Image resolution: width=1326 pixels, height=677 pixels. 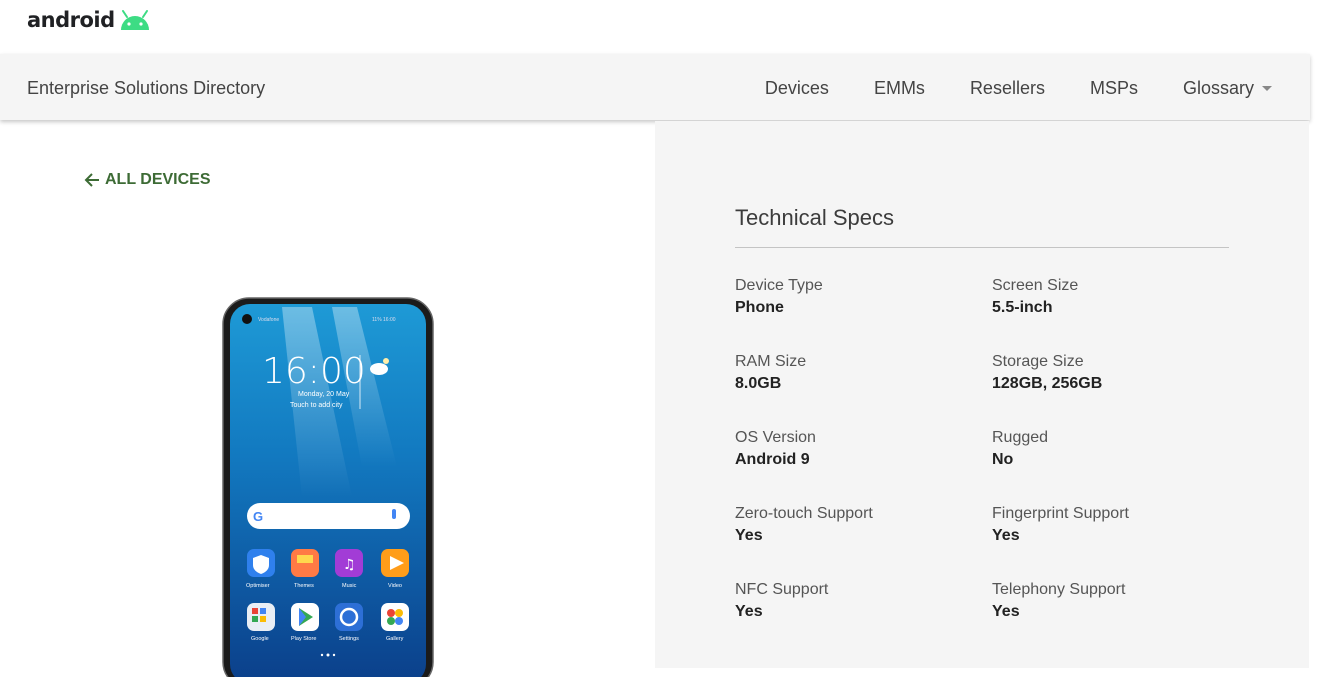 I want to click on nav-item-msps: MSPs, so click(x=1114, y=88).